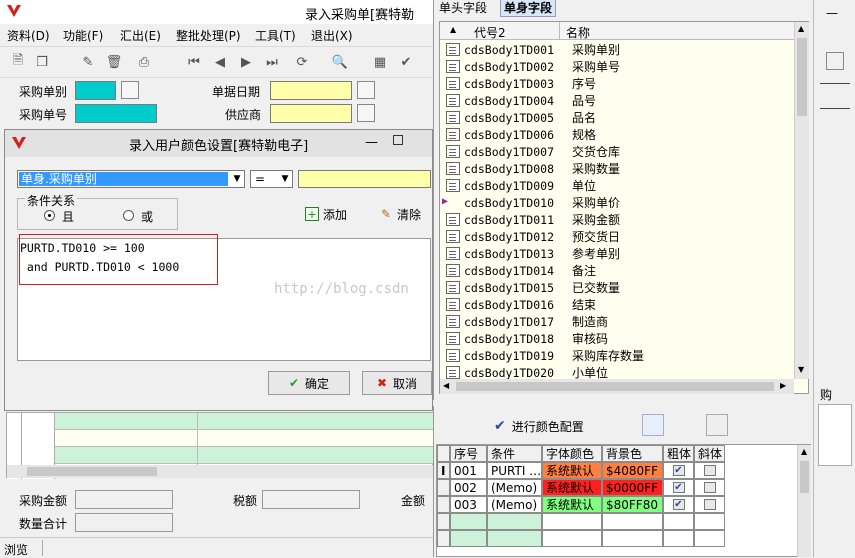 The width and height of the screenshot is (855, 558). I want to click on field-list-row: cdsBody1TD008 采购数量, so click(615, 168).